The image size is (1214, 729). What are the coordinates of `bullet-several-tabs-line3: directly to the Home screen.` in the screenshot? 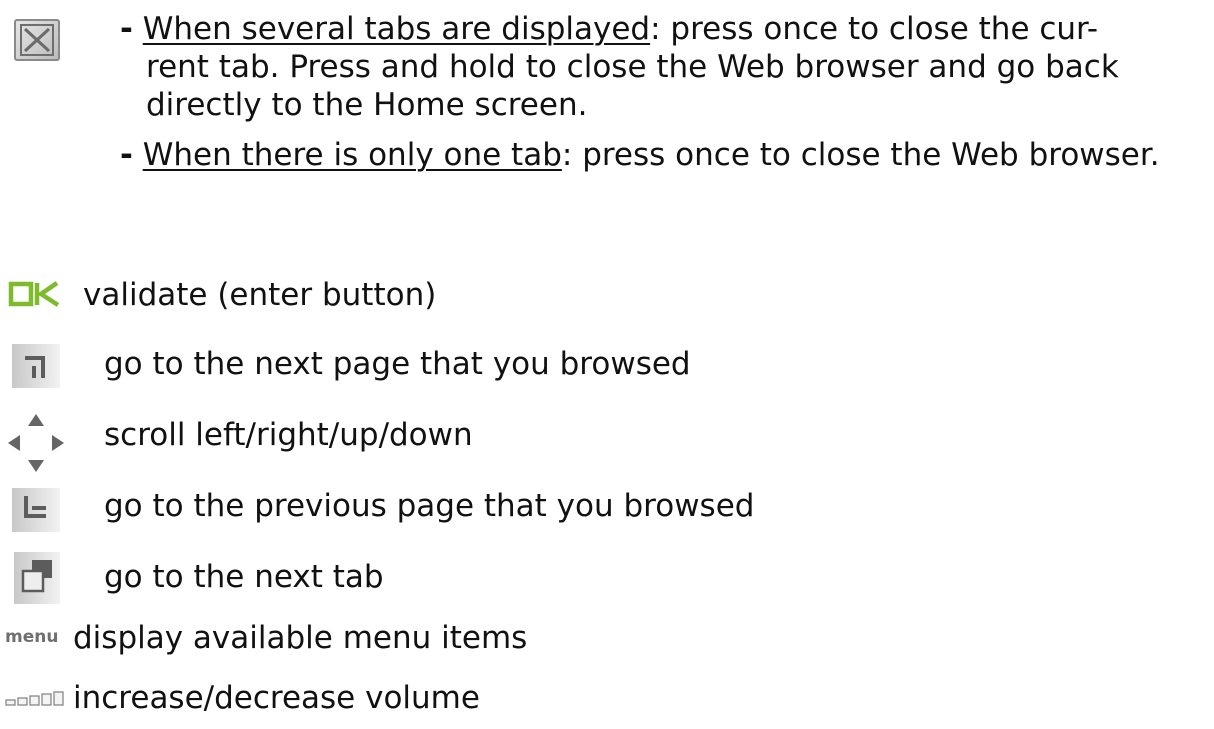 It's located at (367, 105).